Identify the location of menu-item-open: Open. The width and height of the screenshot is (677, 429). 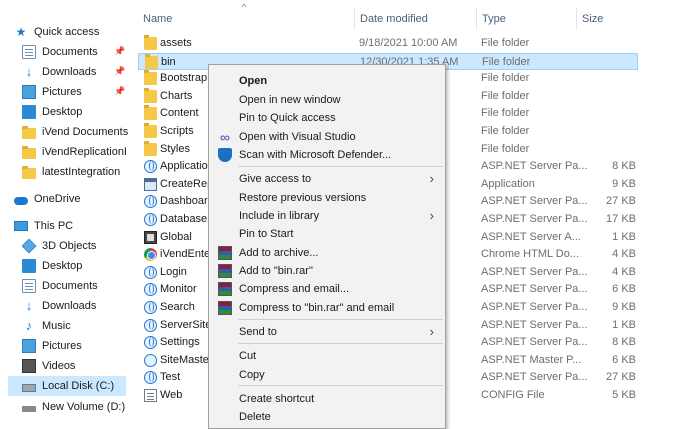
(327, 81).